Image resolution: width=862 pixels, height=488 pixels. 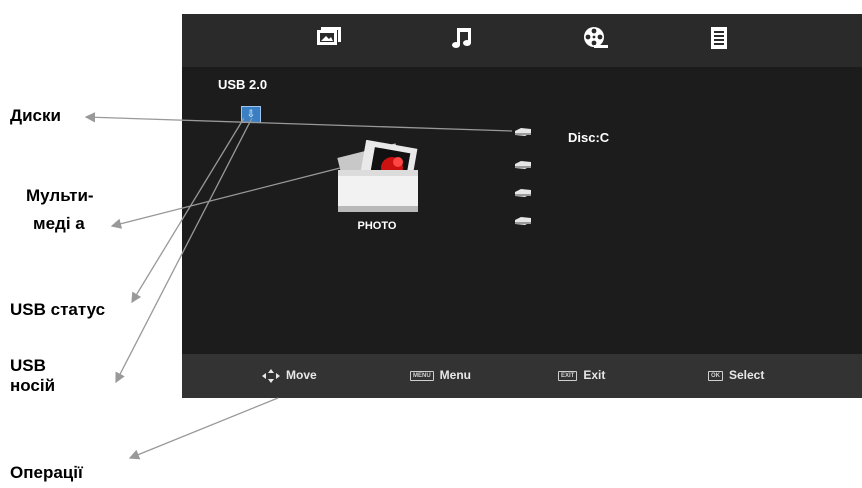 What do you see at coordinates (28, 365) in the screenshot?
I see `annotation-usb-carrier-line1: USB` at bounding box center [28, 365].